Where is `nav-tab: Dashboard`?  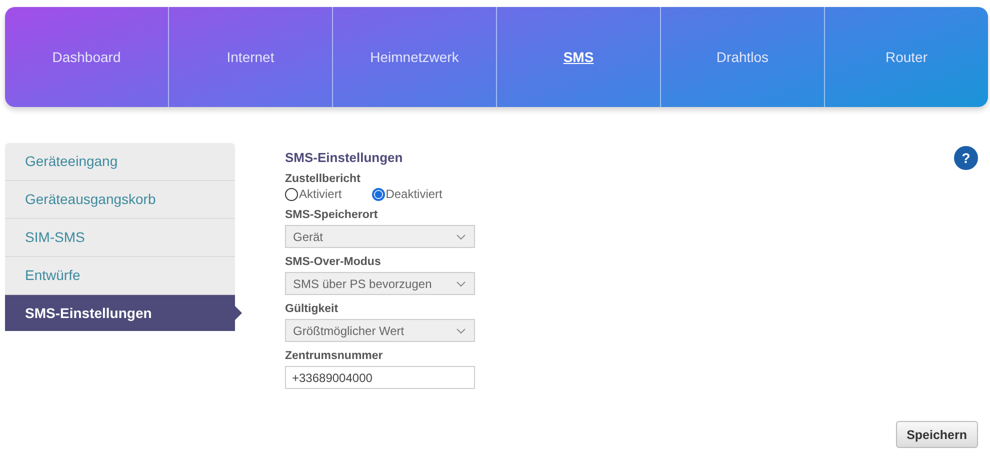
nav-tab: Dashboard is located at coordinates (86, 57).